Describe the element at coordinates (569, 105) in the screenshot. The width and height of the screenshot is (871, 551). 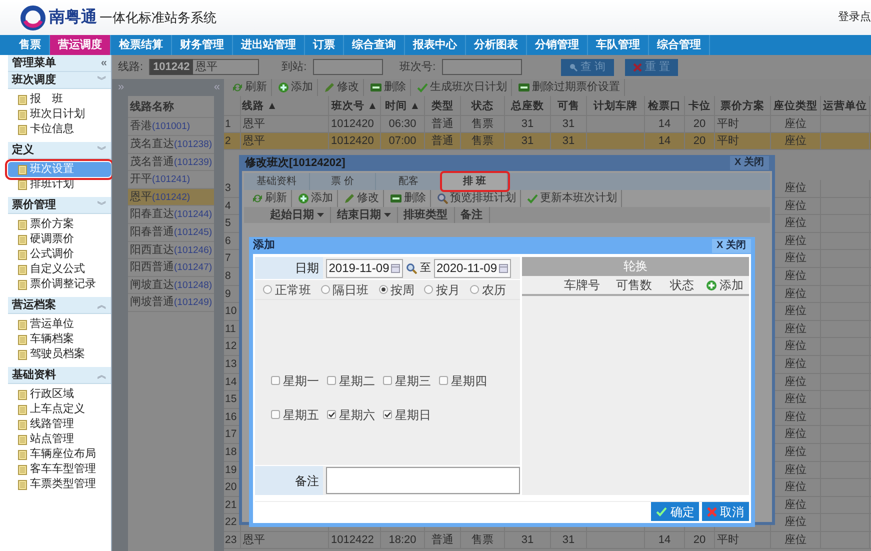
I see `column-header: 可售` at that location.